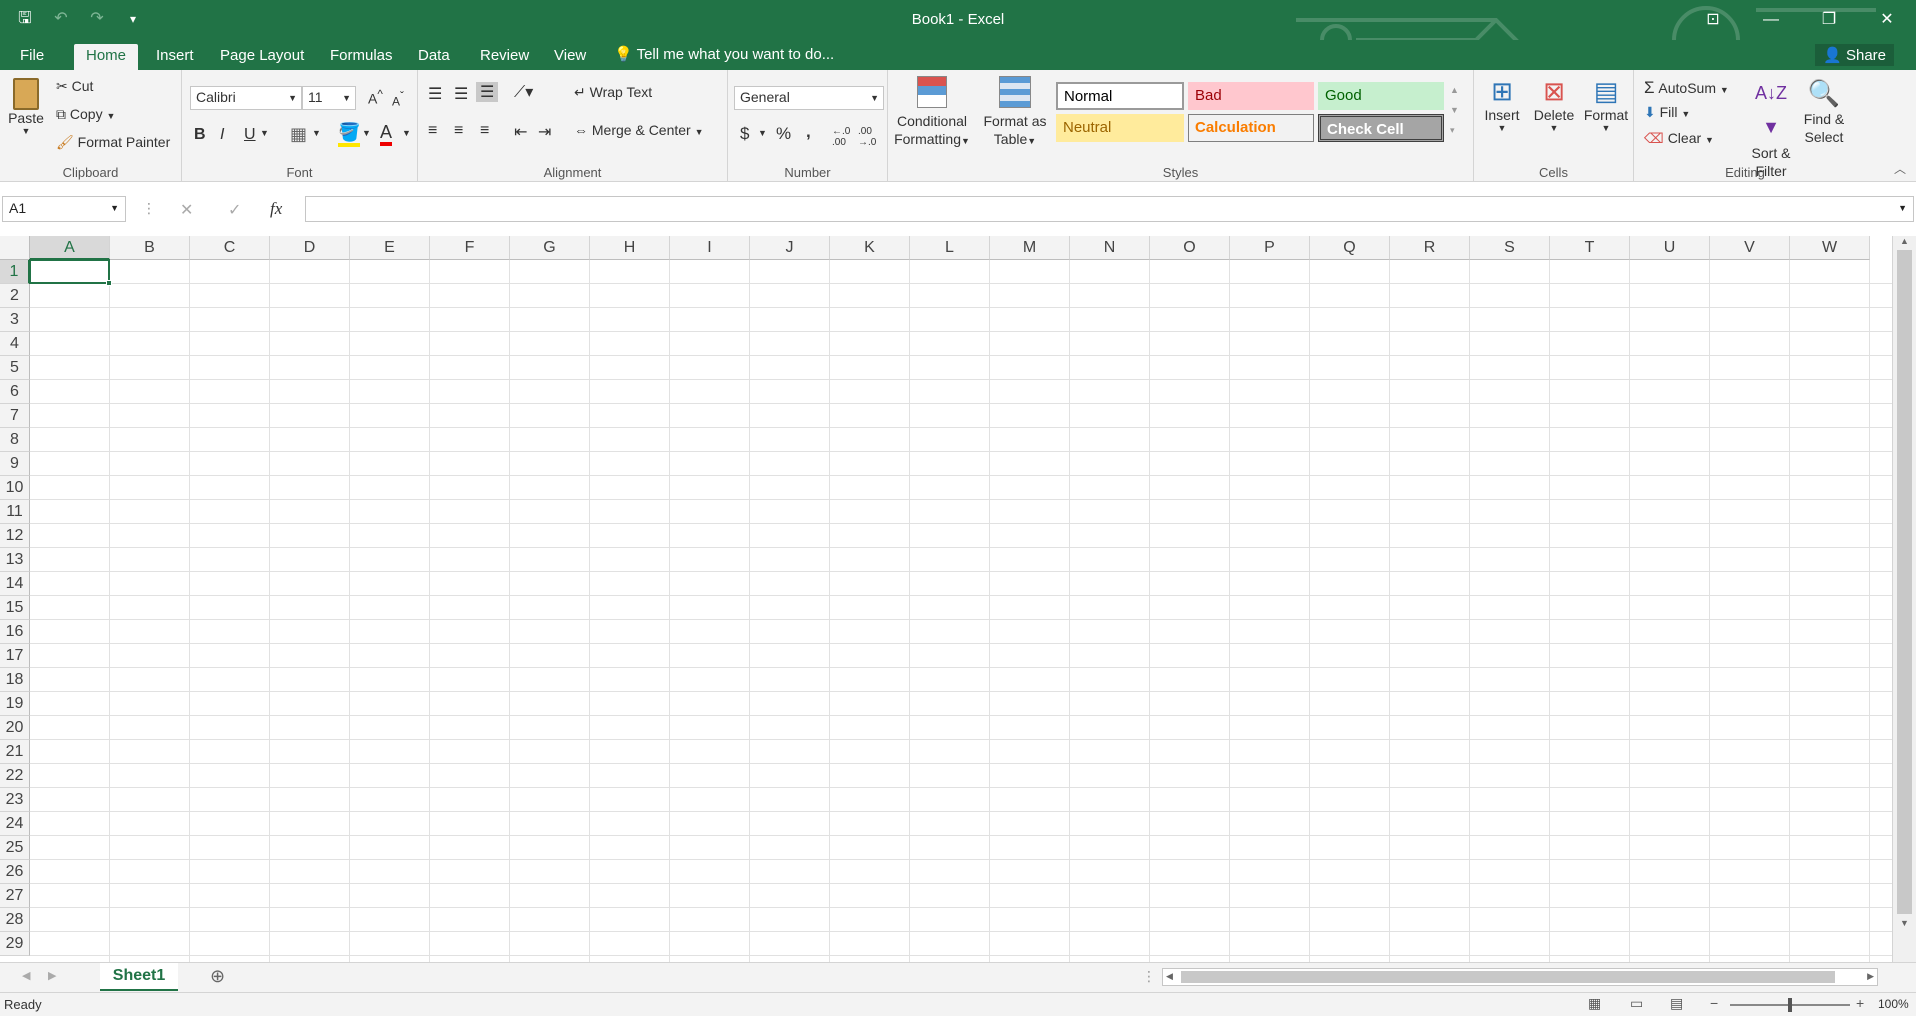 This screenshot has height=1016, width=1916. What do you see at coordinates (310, 248) in the screenshot?
I see `column-header: D` at bounding box center [310, 248].